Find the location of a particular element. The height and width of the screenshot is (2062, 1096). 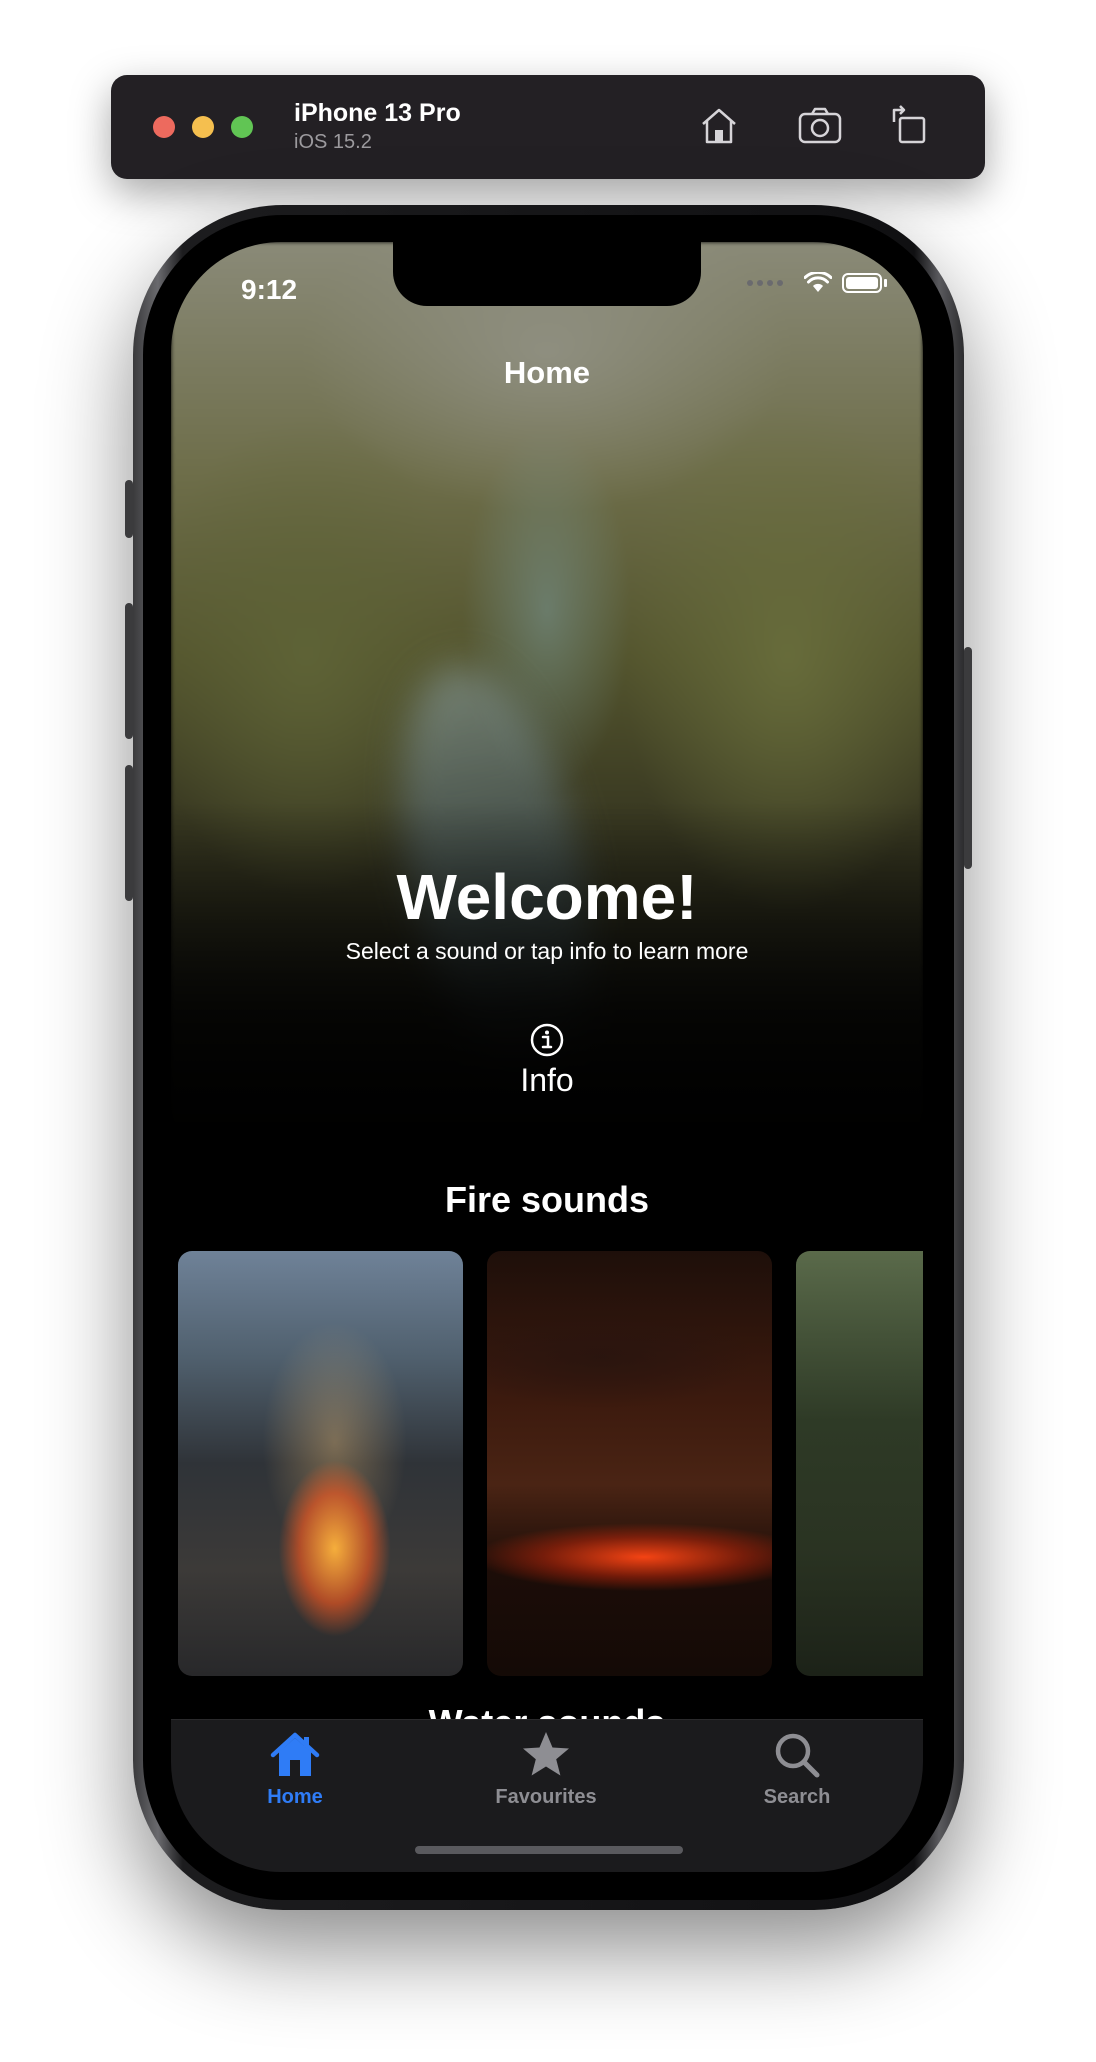

os-version: iOS 15.2 is located at coordinates (333, 142).